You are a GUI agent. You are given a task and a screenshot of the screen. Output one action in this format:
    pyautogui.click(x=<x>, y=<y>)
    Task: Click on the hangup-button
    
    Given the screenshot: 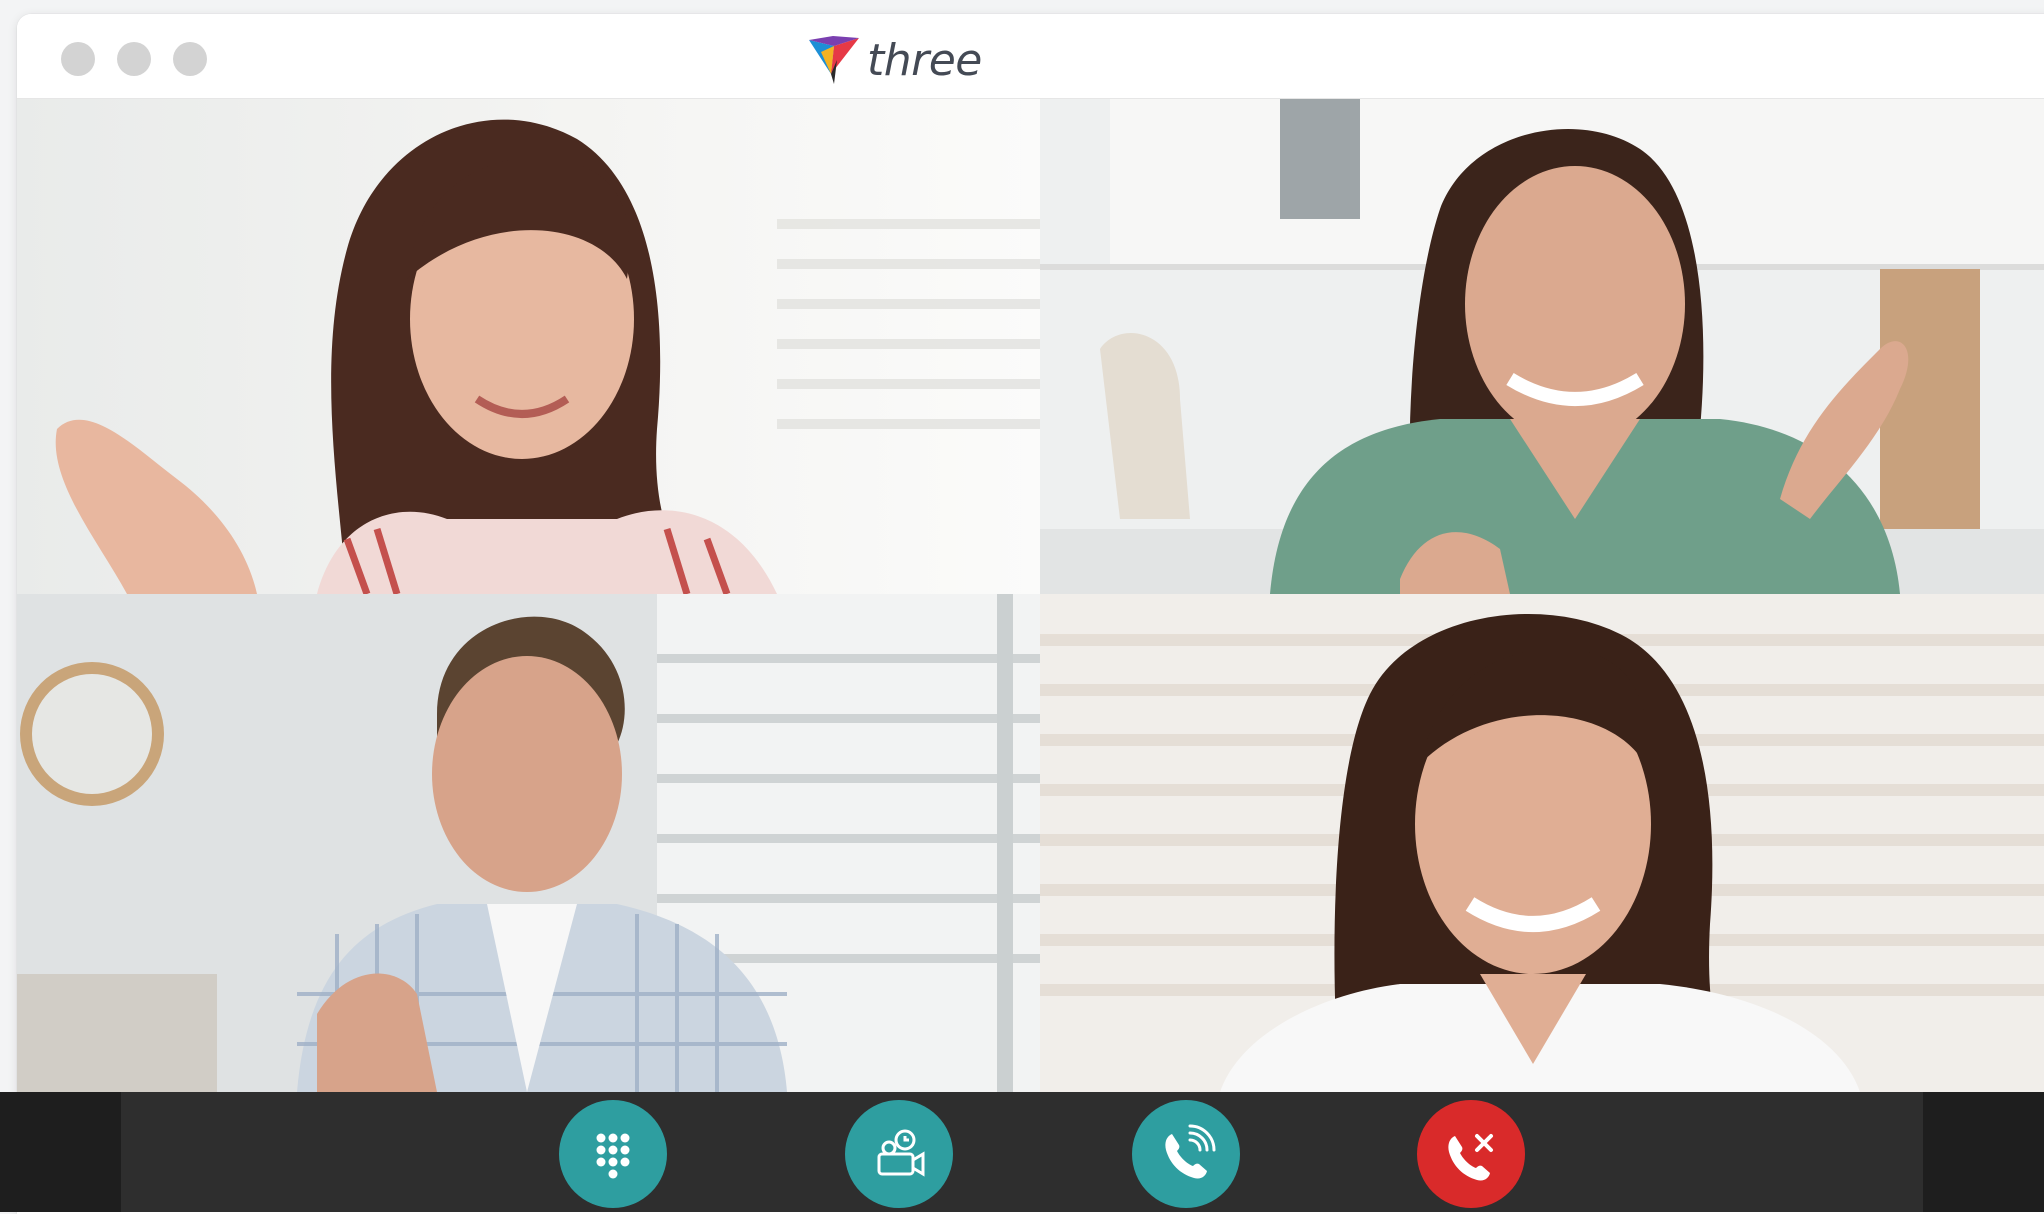 What is the action you would take?
    pyautogui.click(x=1471, y=1154)
    